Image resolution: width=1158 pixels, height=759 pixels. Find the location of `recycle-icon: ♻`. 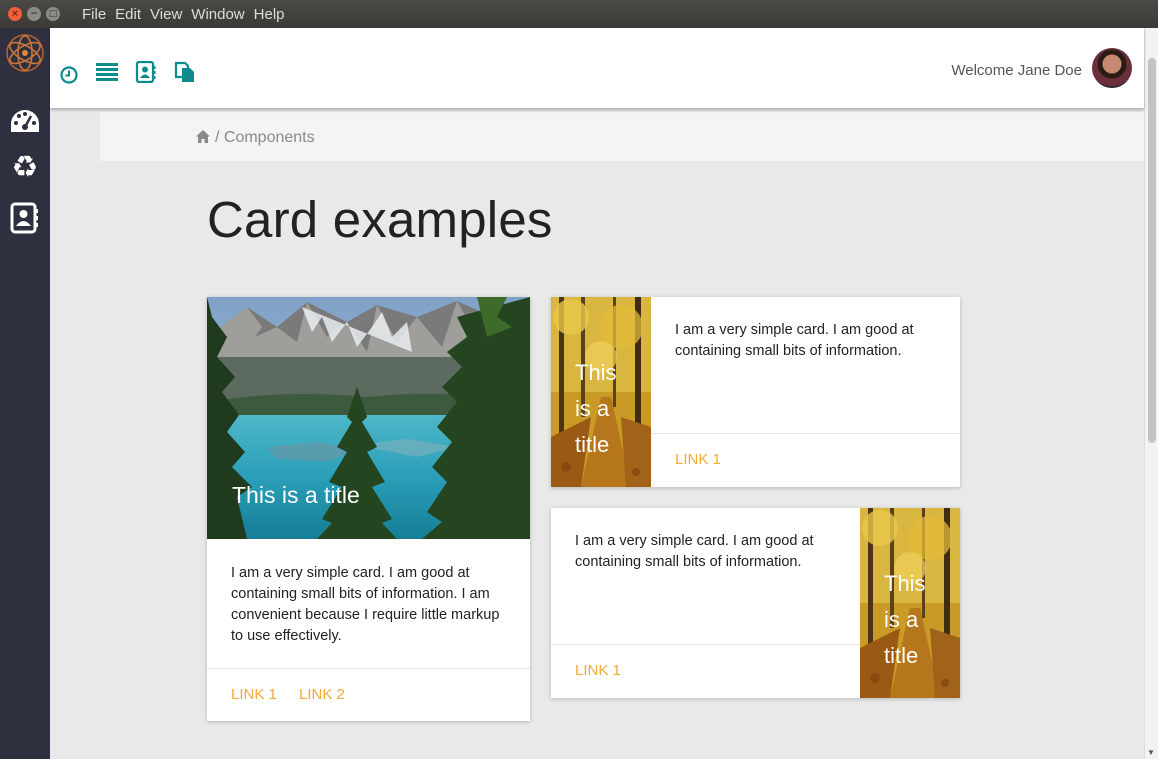

recycle-icon: ♻ is located at coordinates (25, 168).